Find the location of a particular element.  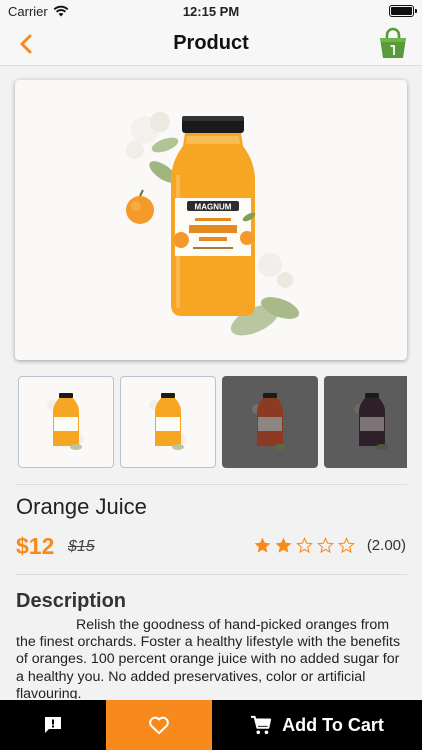

status-left: Carrier is located at coordinates (38, 11).